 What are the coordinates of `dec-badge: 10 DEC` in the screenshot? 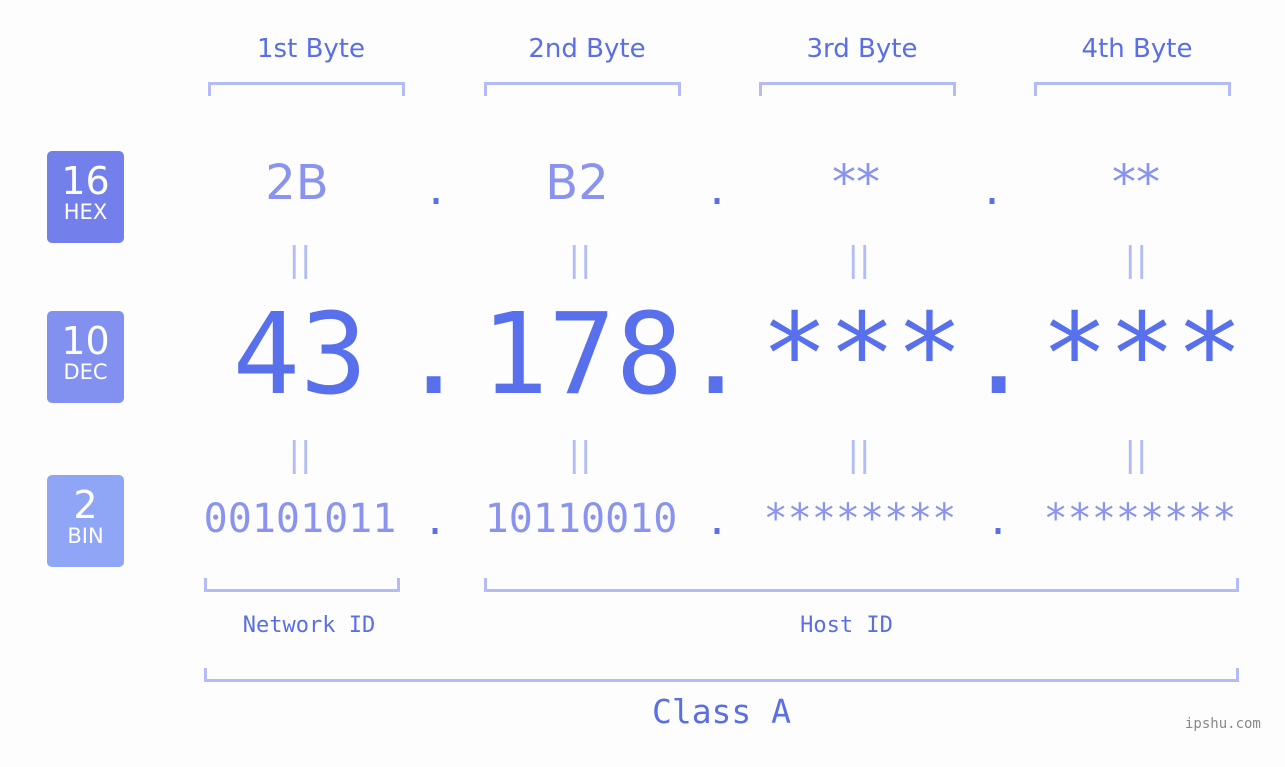 It's located at (85, 357).